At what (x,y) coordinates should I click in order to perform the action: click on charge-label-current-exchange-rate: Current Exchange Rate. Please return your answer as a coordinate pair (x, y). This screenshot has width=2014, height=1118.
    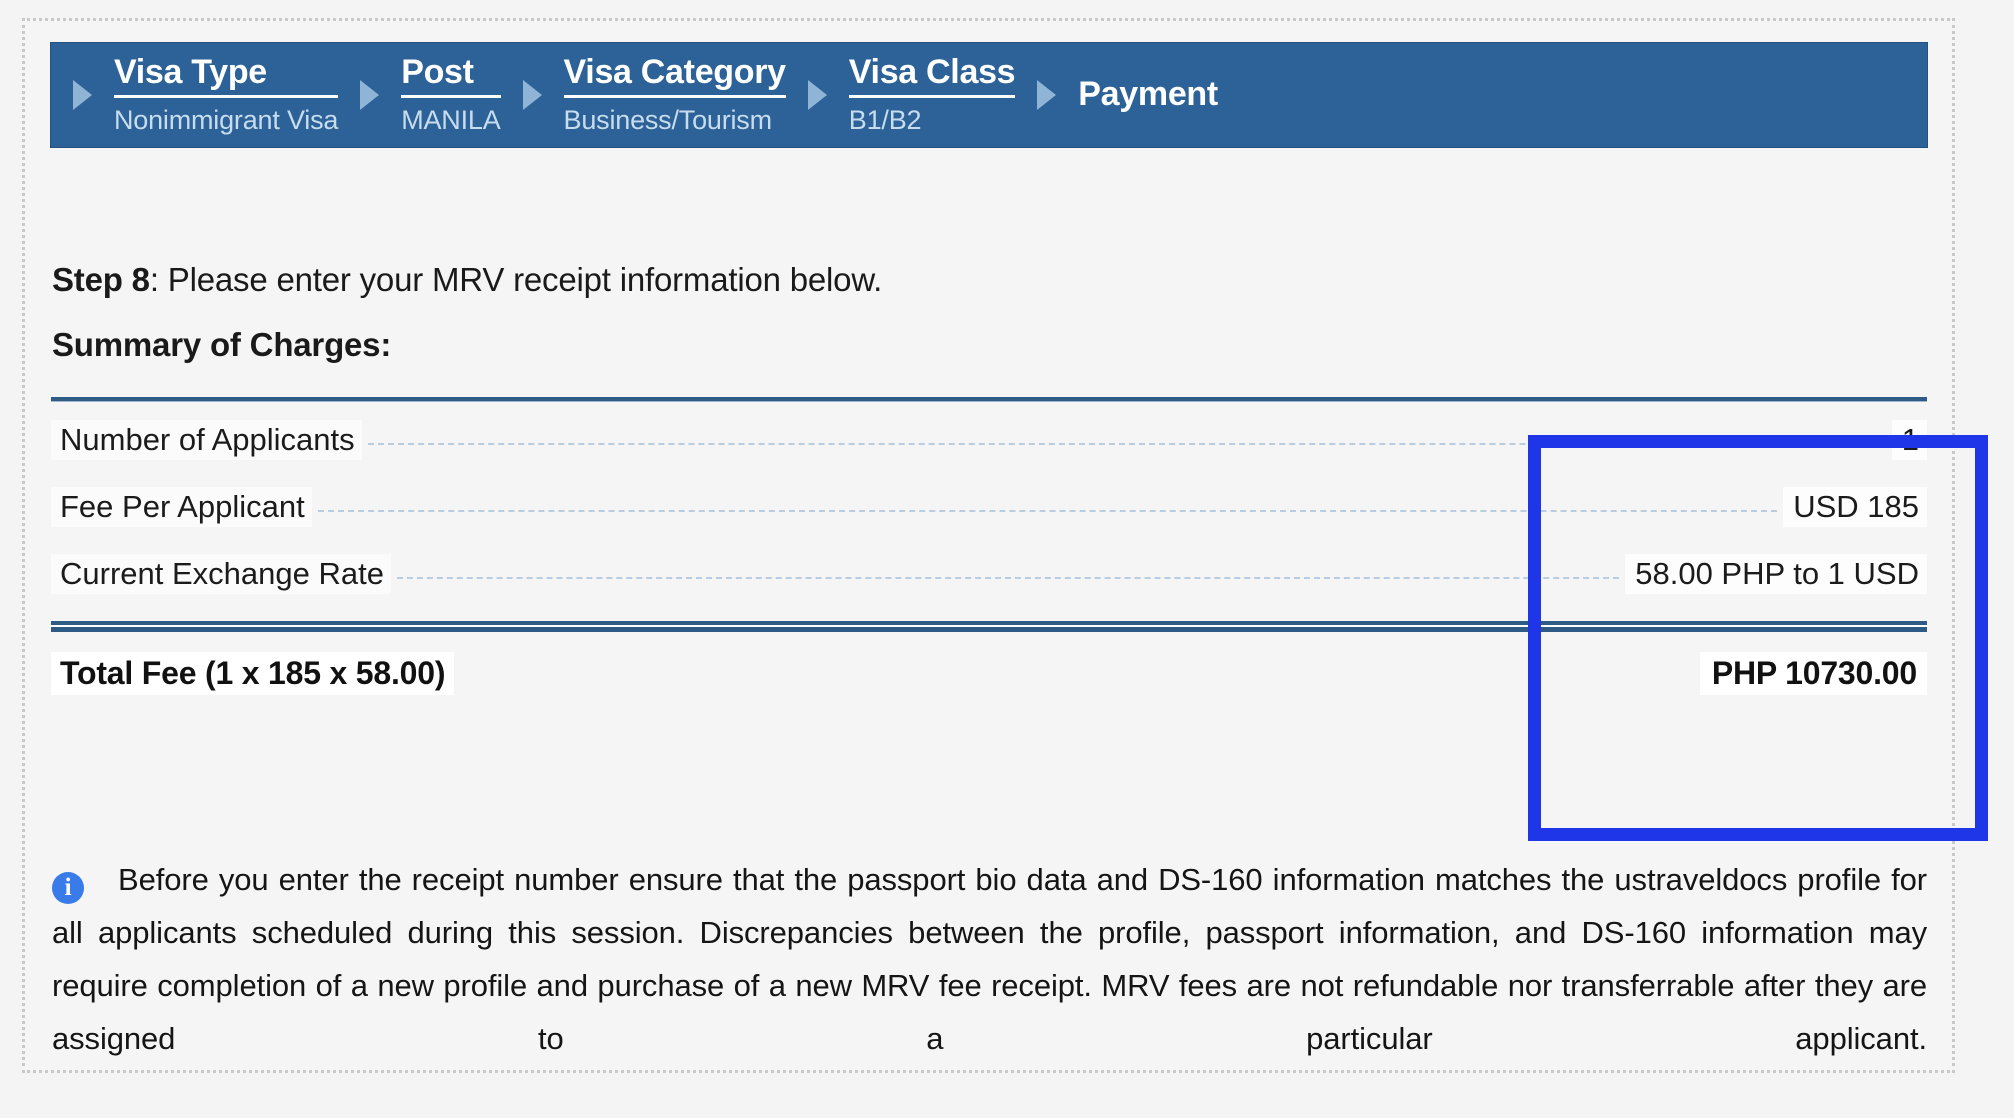
    Looking at the image, I should click on (221, 573).